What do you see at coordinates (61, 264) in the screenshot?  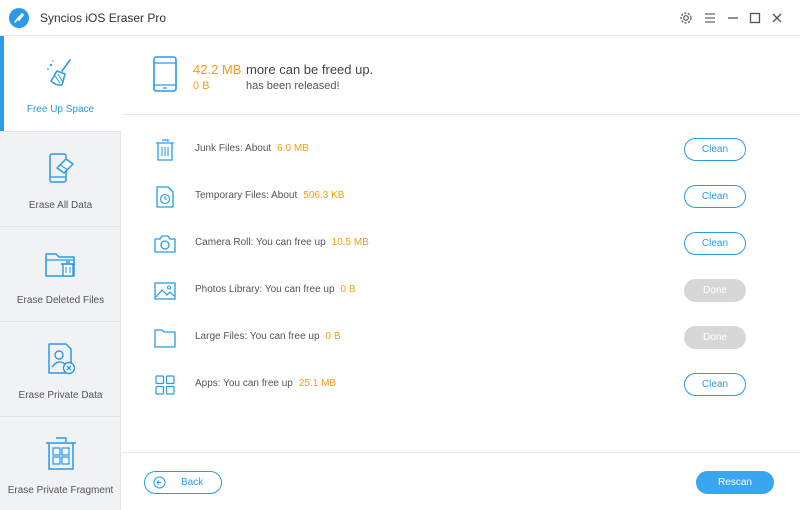 I see `folder-trash-icon` at bounding box center [61, 264].